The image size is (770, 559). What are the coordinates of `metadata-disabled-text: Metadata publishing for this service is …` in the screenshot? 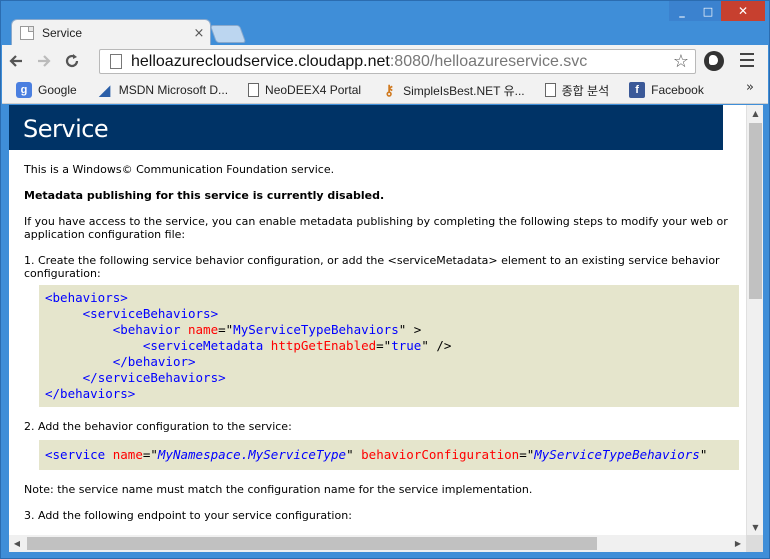 It's located at (204, 195).